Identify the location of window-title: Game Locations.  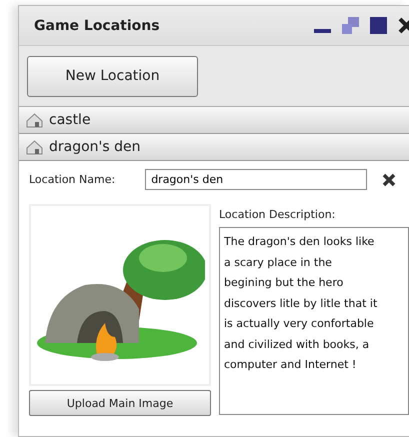
(97, 26).